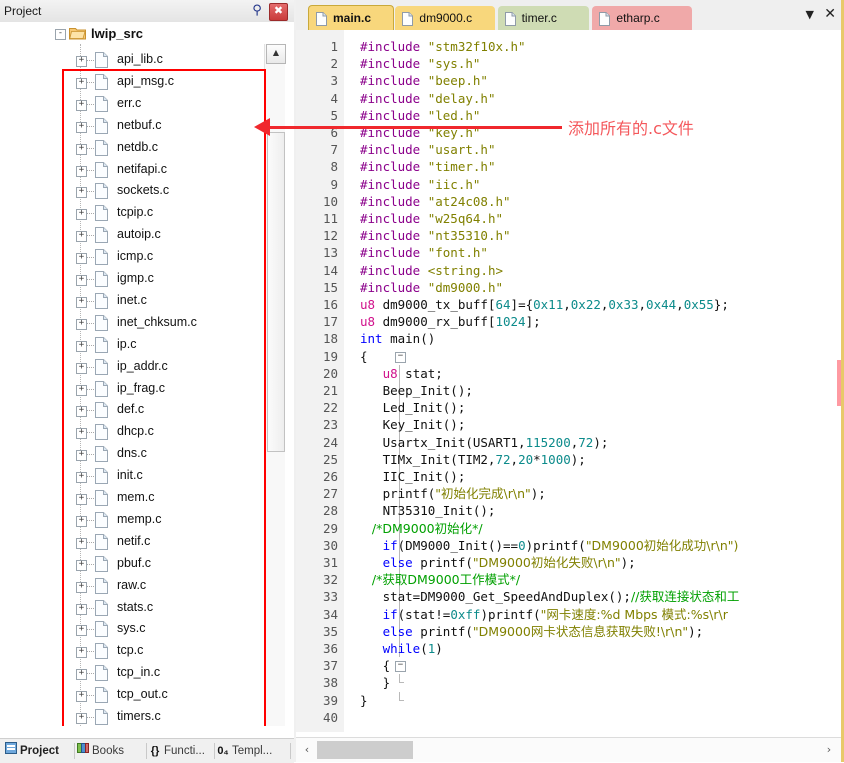 This screenshot has height=763, width=844. What do you see at coordinates (307, 750) in the screenshot?
I see `scroll-left-arrow-icon: ‹` at bounding box center [307, 750].